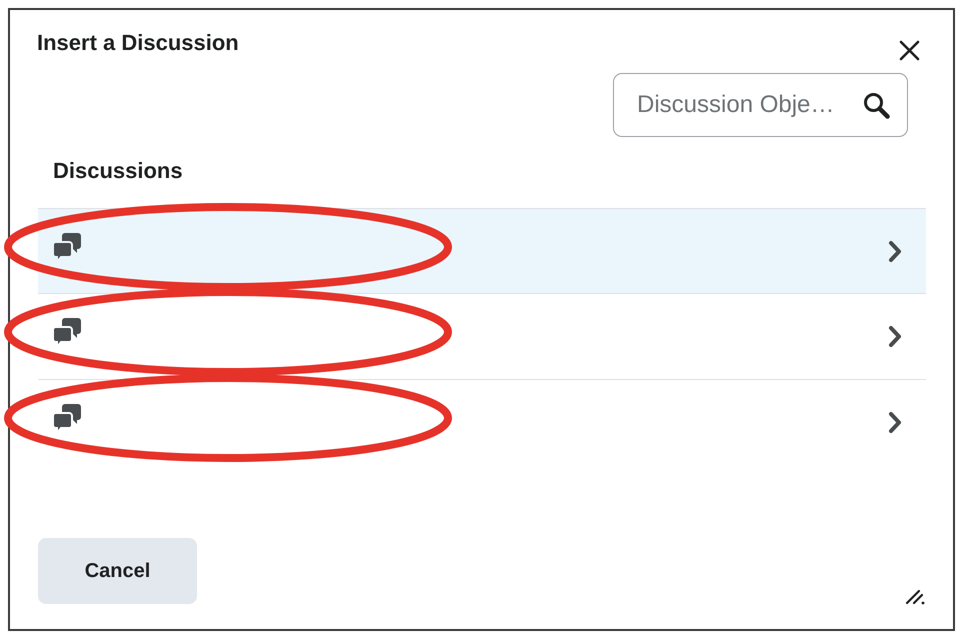 The width and height of the screenshot is (966, 640). I want to click on close-icon, so click(909, 50).